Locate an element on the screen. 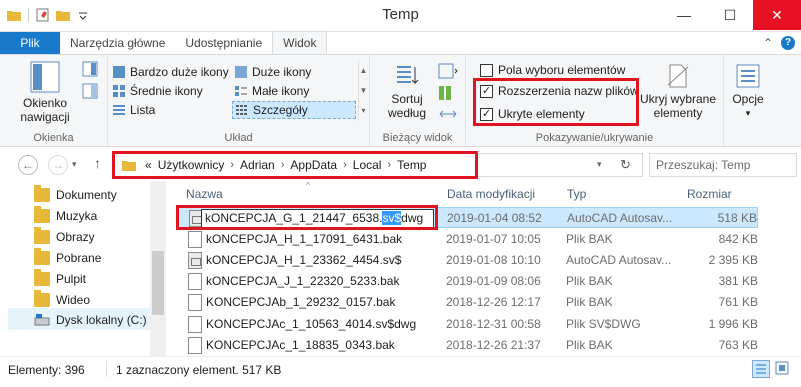 This screenshot has height=387, width=801. options-label: Opcje is located at coordinates (748, 99).